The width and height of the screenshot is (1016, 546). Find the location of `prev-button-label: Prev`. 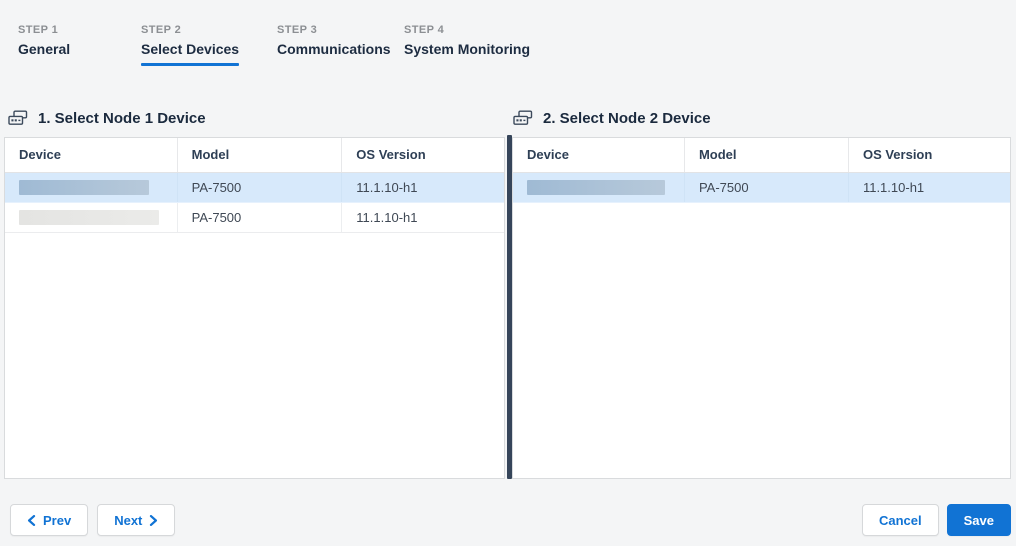

prev-button-label: Prev is located at coordinates (57, 520).